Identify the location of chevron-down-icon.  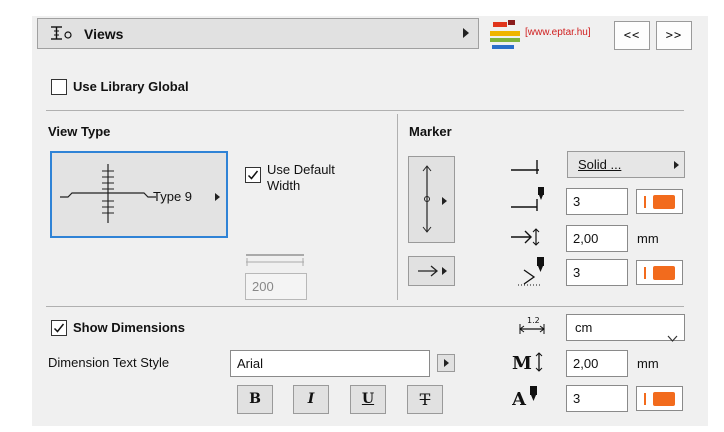
(672, 337).